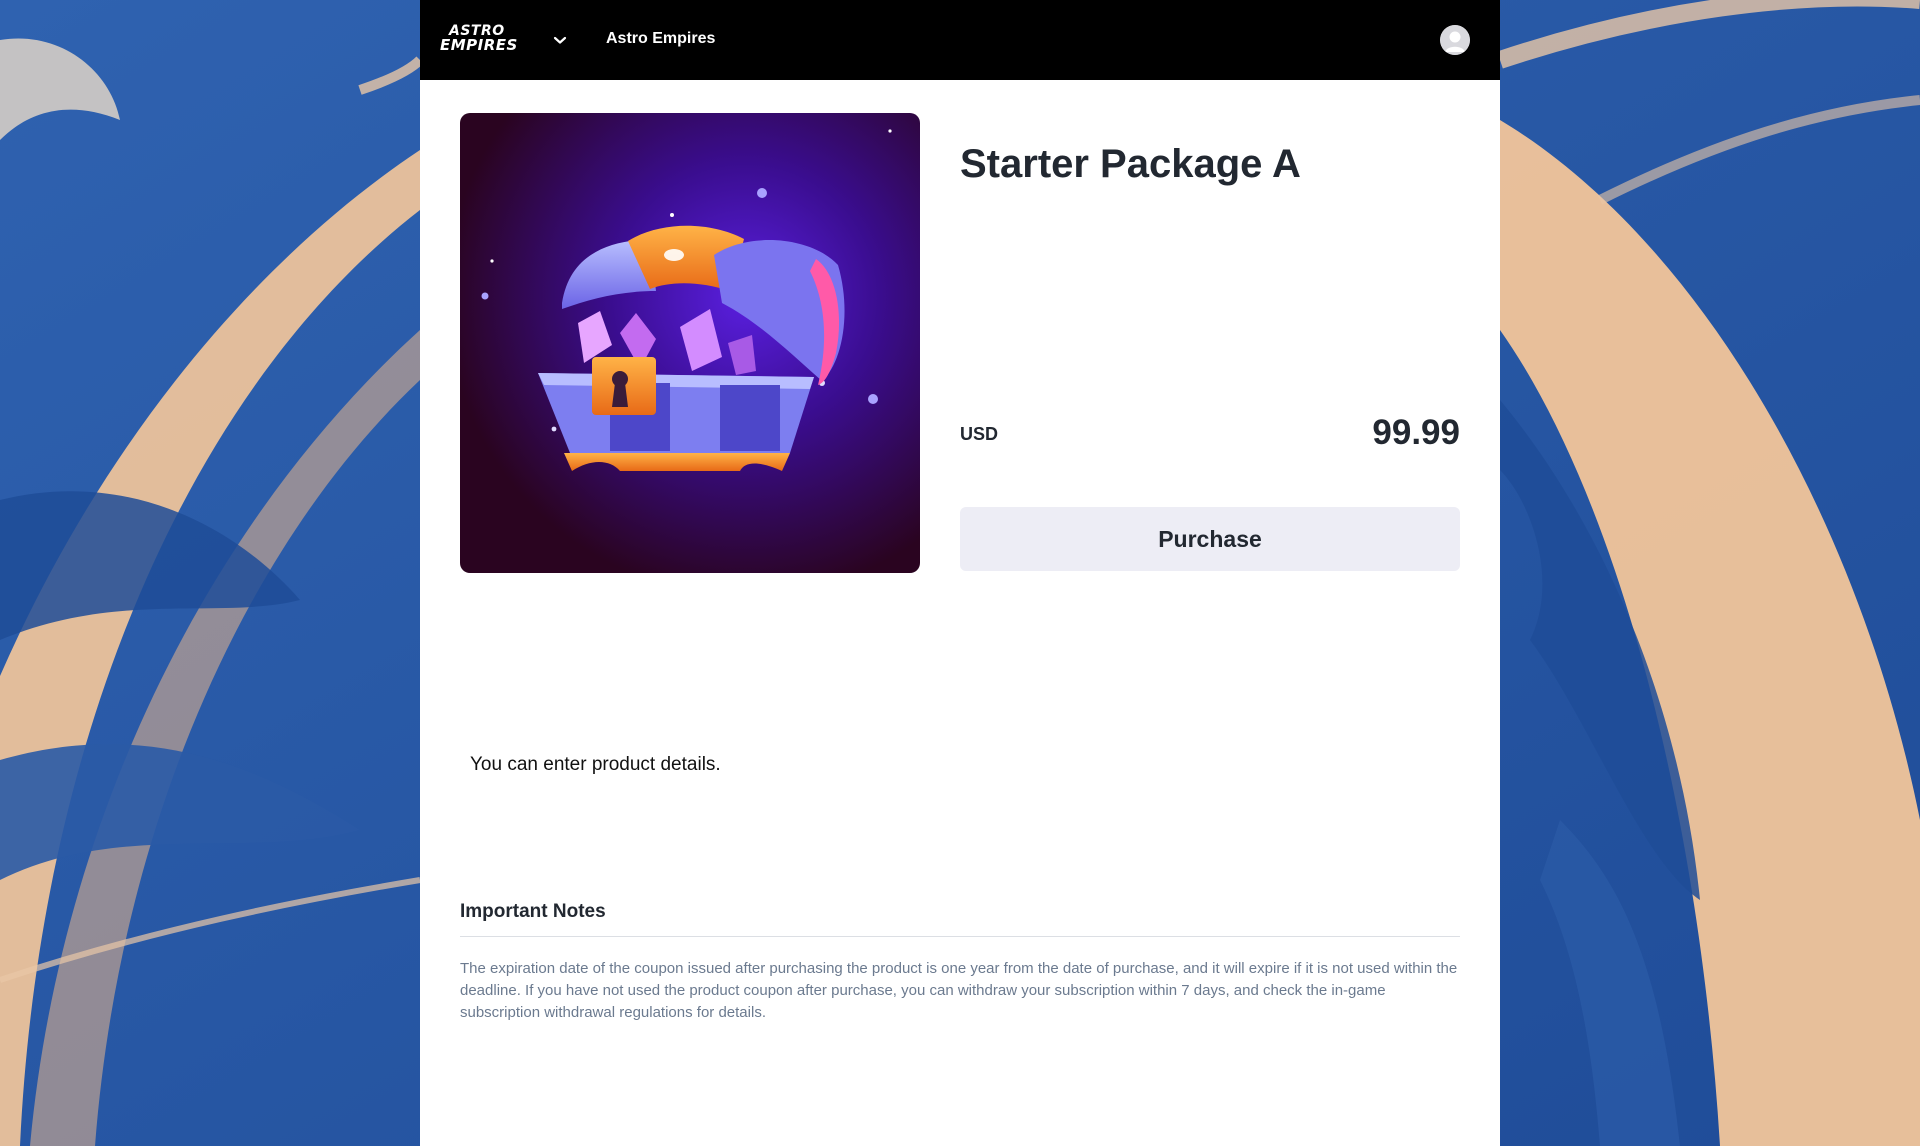 The height and width of the screenshot is (1146, 1920). I want to click on astro-empires-logo: Astro Empires, so click(487, 40).